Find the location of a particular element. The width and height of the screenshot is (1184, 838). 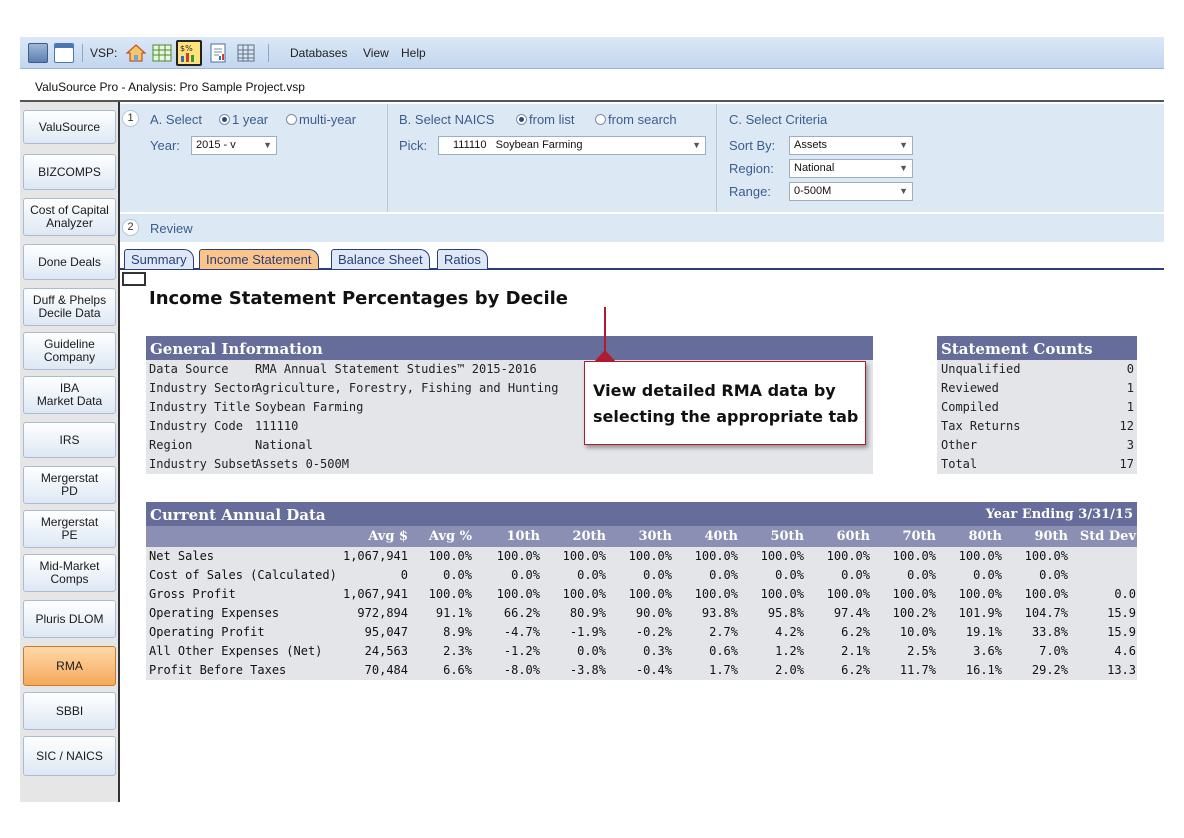

table-cell: -4.7% is located at coordinates (521, 632).